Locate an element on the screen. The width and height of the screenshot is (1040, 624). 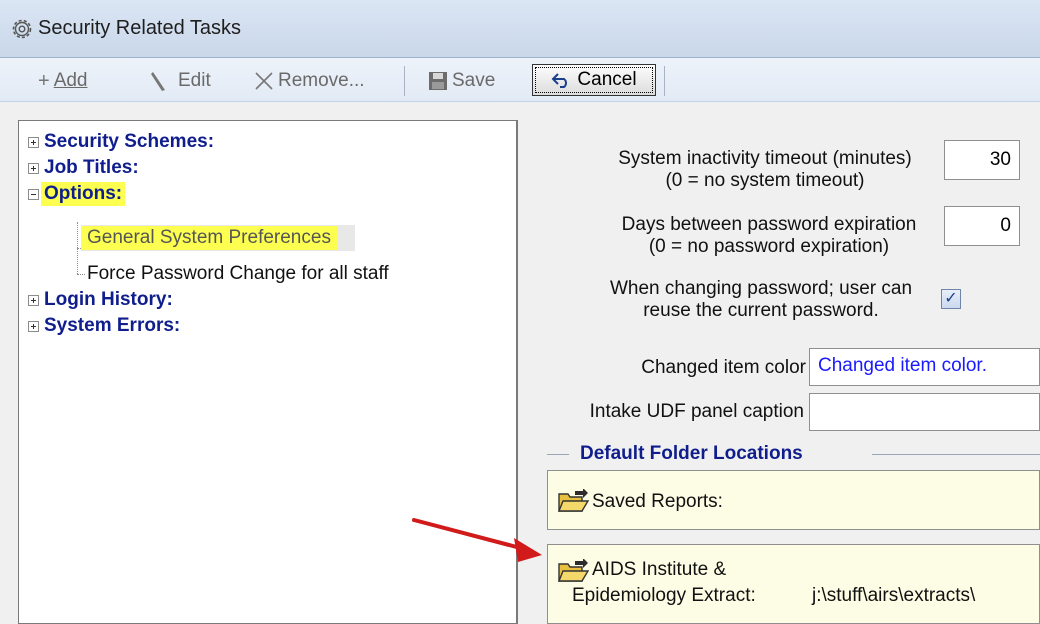
intake-udf-input is located at coordinates (924, 412).